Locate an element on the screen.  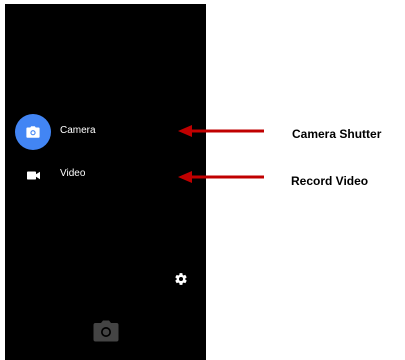
gear-icon is located at coordinates (181, 279).